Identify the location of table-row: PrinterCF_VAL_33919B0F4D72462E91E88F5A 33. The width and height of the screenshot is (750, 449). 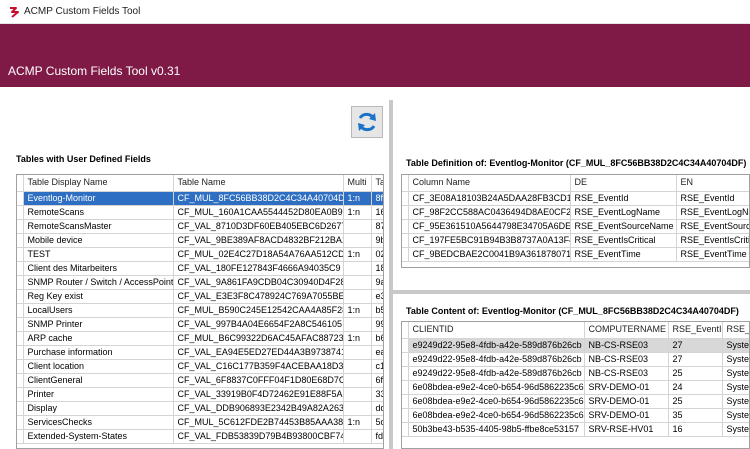
(200, 394).